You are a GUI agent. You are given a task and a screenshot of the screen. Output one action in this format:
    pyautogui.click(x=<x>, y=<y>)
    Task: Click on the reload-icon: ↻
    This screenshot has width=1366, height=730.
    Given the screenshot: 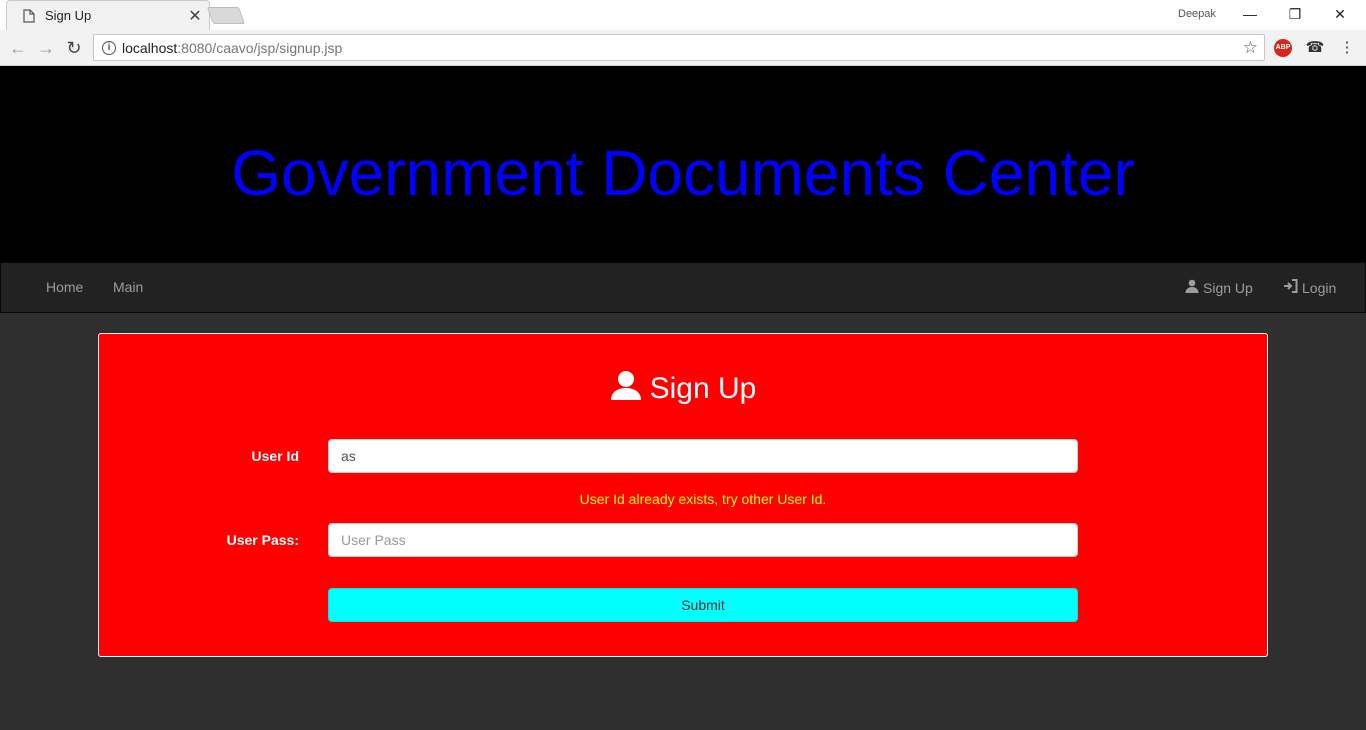 What is the action you would take?
    pyautogui.click(x=74, y=48)
    